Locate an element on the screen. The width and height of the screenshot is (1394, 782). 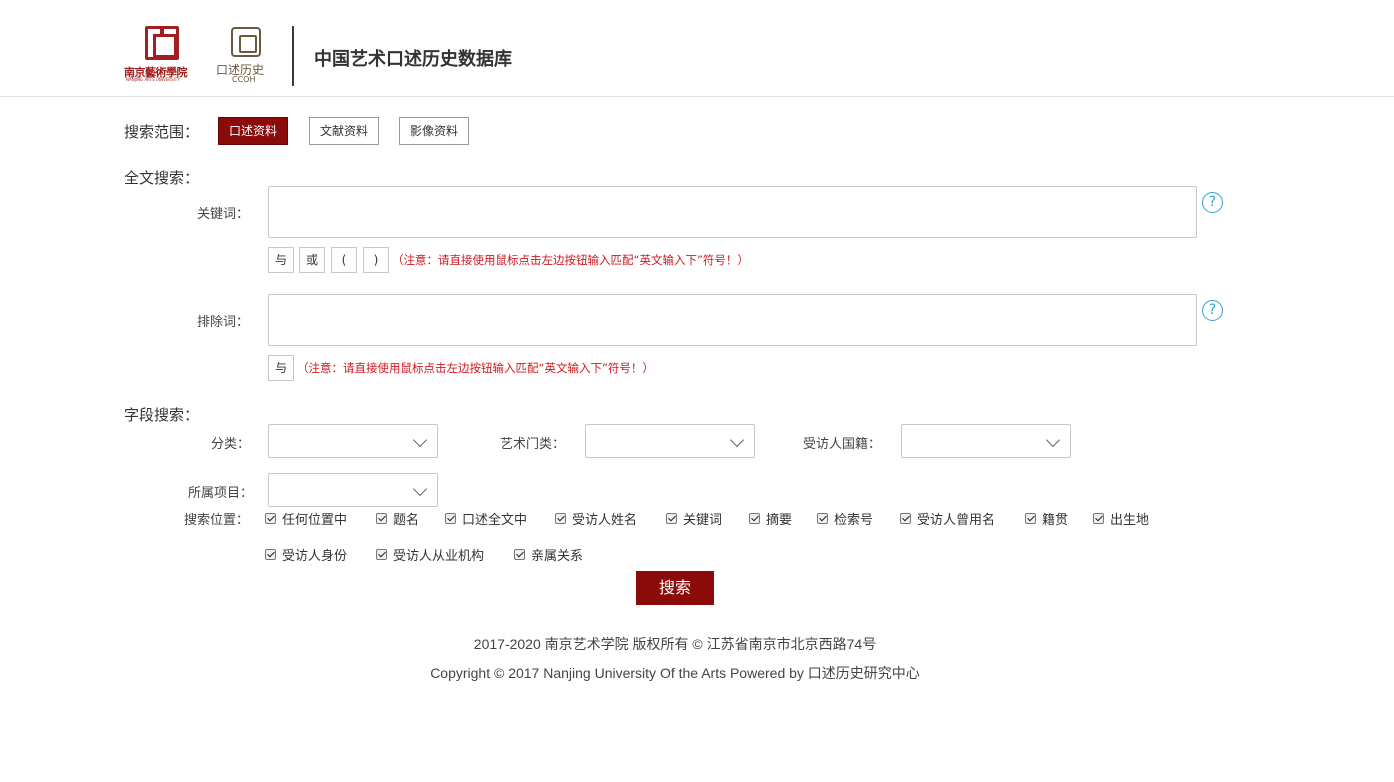
fields-section-label: 字段搜索： is located at coordinates (162, 415).